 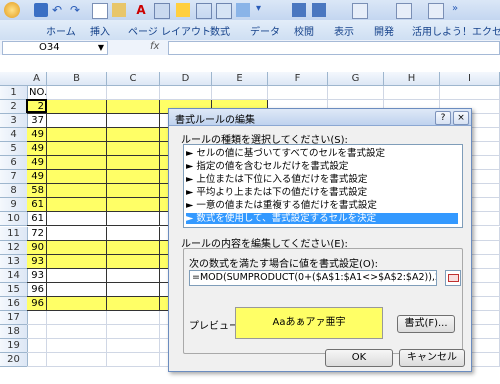 I want to click on row-header: 9, so click(x=14, y=205).